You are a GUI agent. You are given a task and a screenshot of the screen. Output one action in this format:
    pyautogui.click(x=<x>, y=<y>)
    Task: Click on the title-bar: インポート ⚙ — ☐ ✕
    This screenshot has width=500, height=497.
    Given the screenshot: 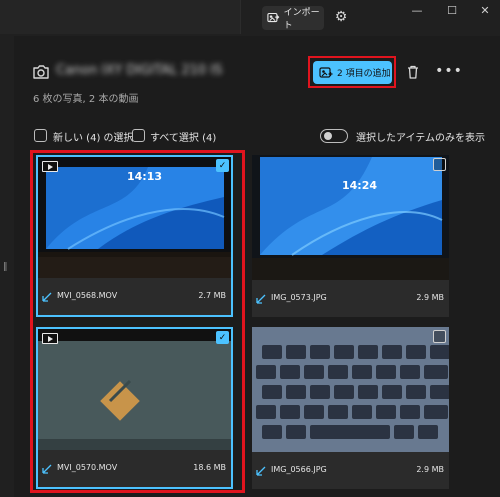 What is the action you would take?
    pyautogui.click(x=250, y=18)
    